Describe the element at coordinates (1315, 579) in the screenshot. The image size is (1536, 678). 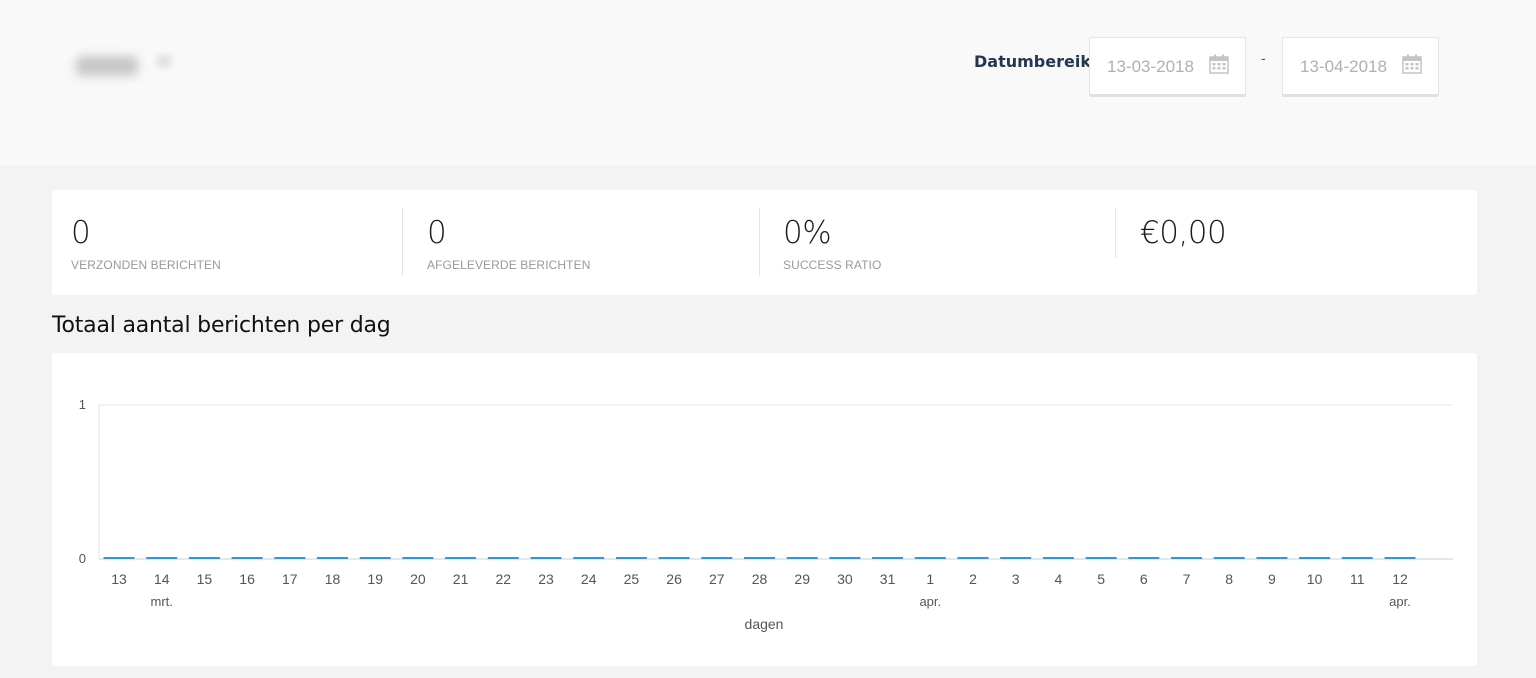
I see `x-tick-label: 10` at that location.